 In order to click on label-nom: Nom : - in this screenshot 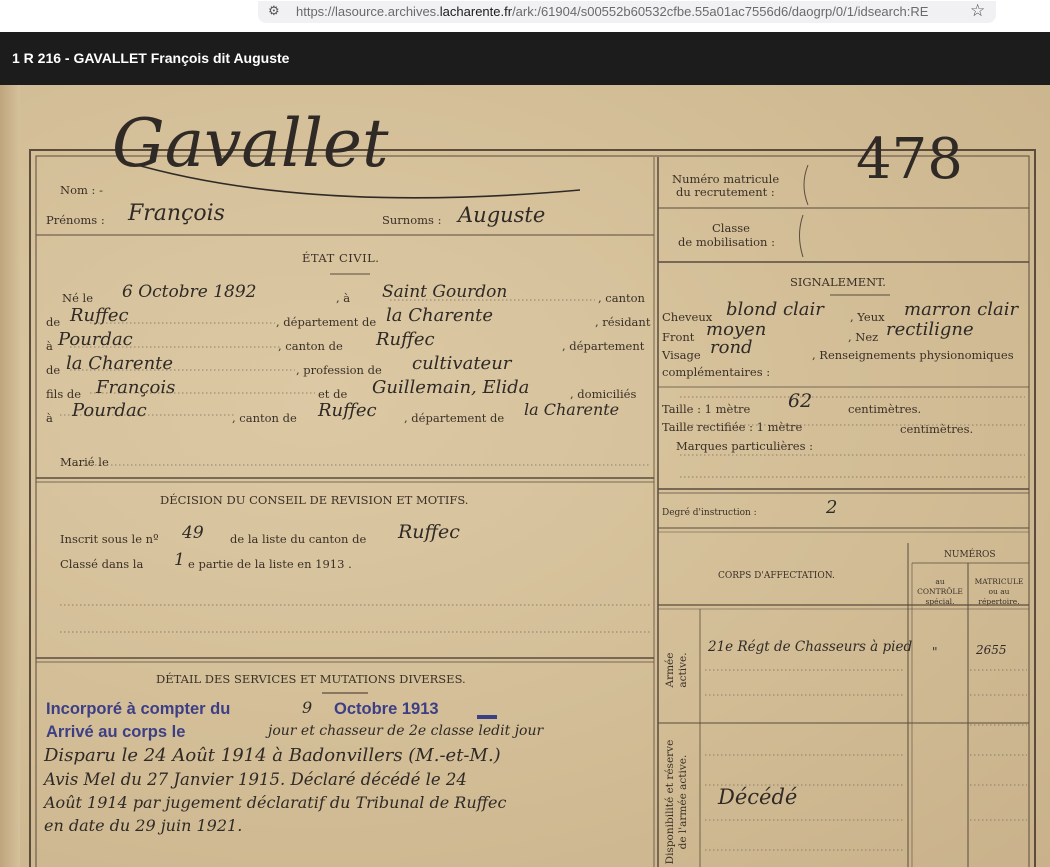, I will do `click(81, 190)`.